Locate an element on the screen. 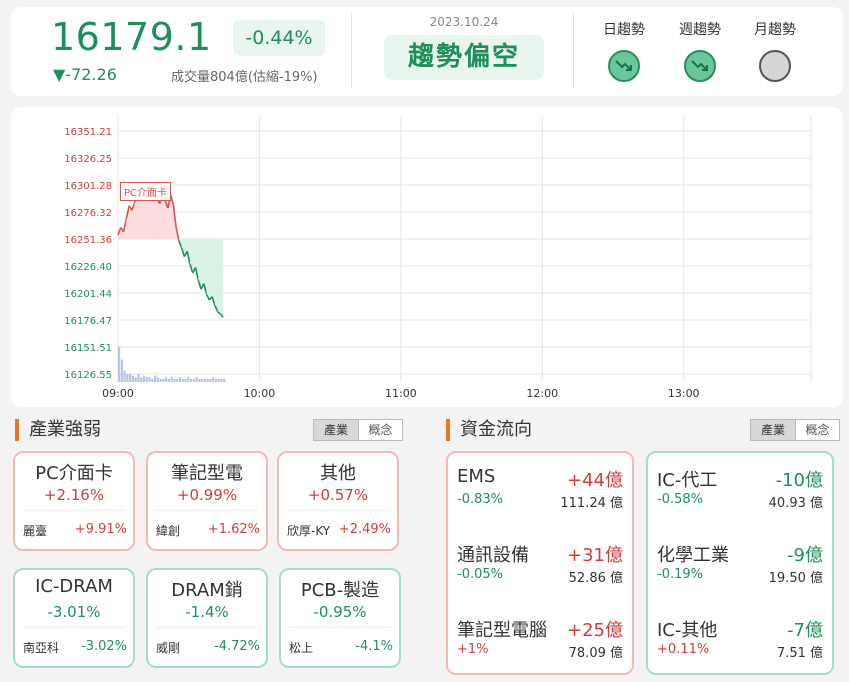 This screenshot has height=682, width=849. trend-date: 2023.10.24 is located at coordinates (464, 22).